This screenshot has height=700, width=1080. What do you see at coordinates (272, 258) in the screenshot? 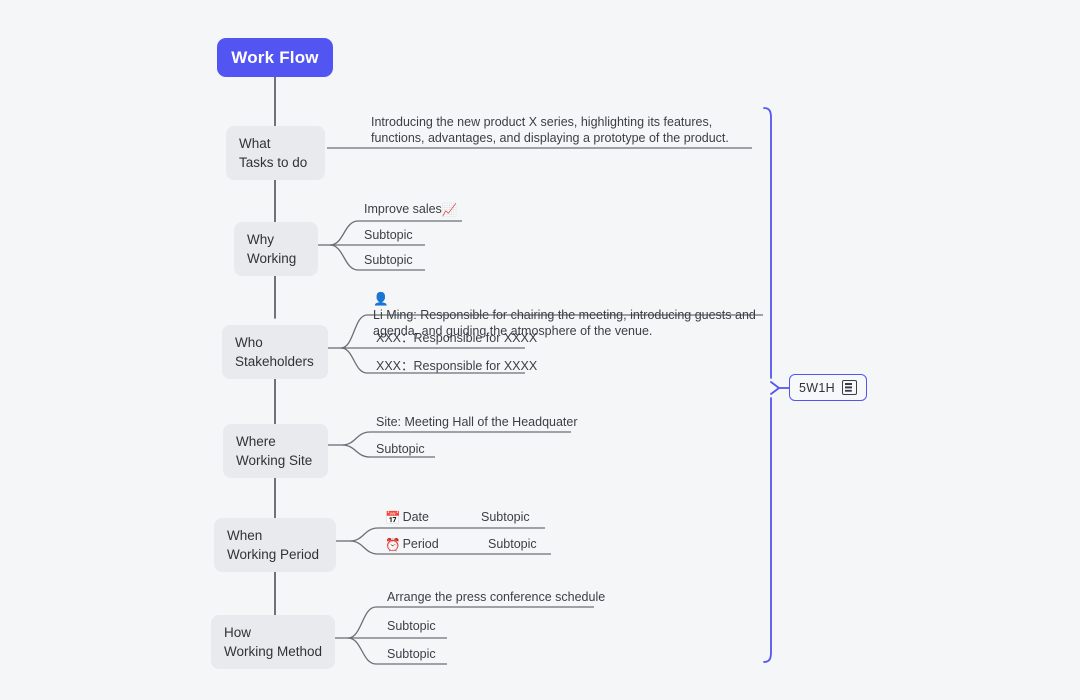
I see `main-node-why-line2: Working` at bounding box center [272, 258].